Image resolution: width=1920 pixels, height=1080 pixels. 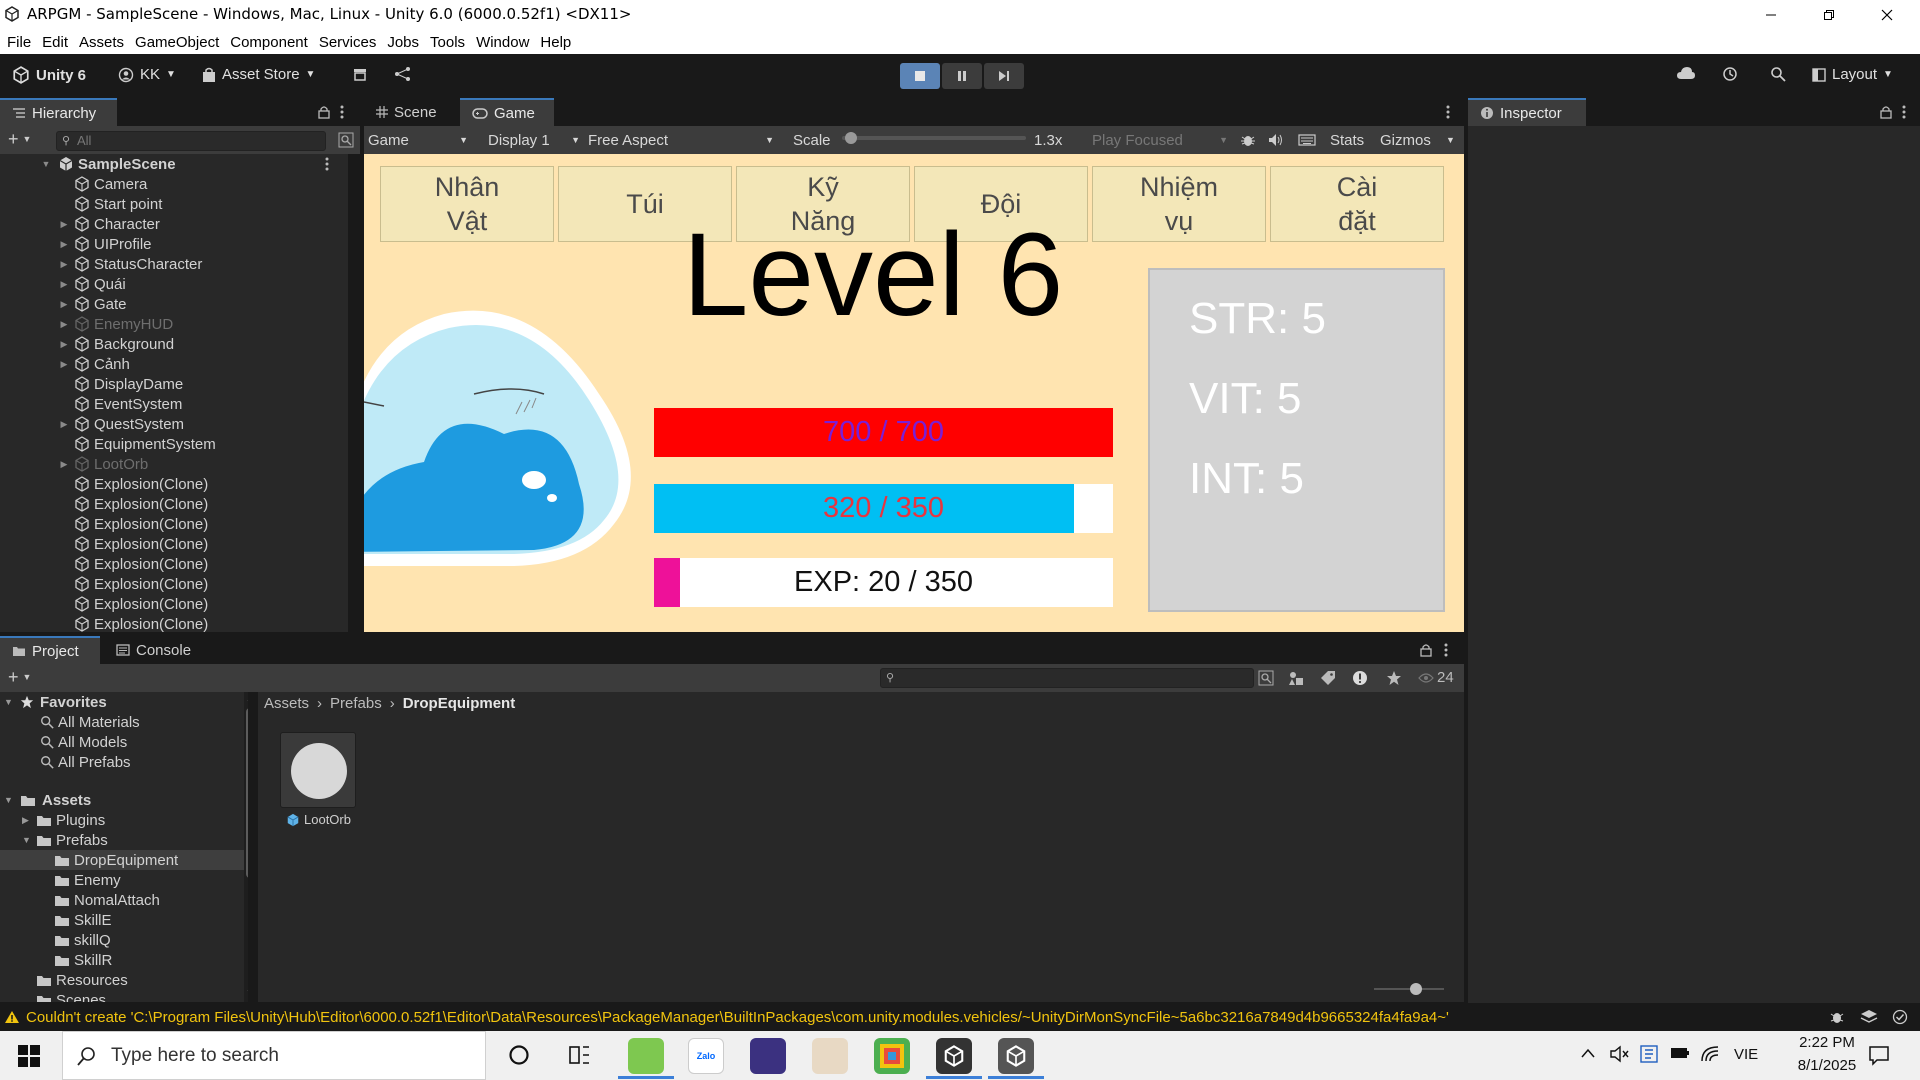 What do you see at coordinates (1016, 1056) in the screenshot?
I see `unity-editor-icon` at bounding box center [1016, 1056].